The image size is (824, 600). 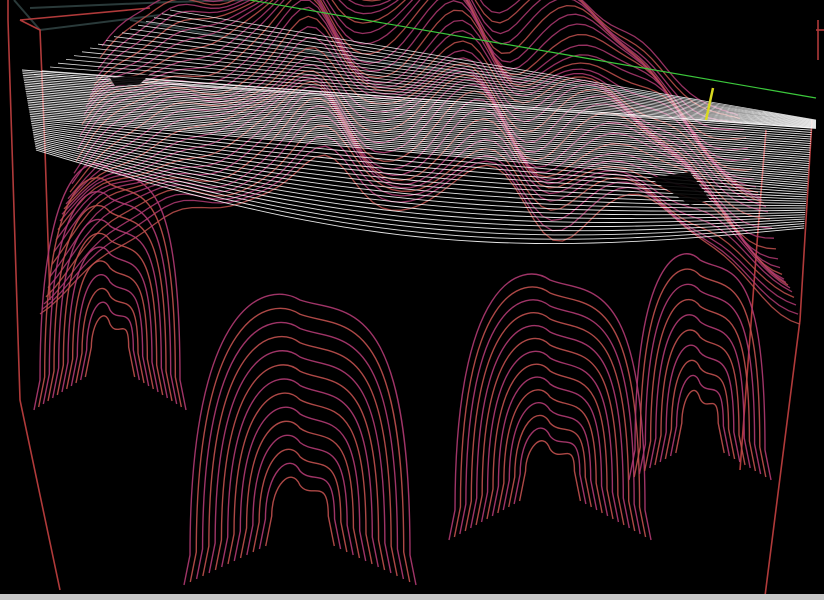 What do you see at coordinates (481, 71) in the screenshot?
I see `plane-line` at bounding box center [481, 71].